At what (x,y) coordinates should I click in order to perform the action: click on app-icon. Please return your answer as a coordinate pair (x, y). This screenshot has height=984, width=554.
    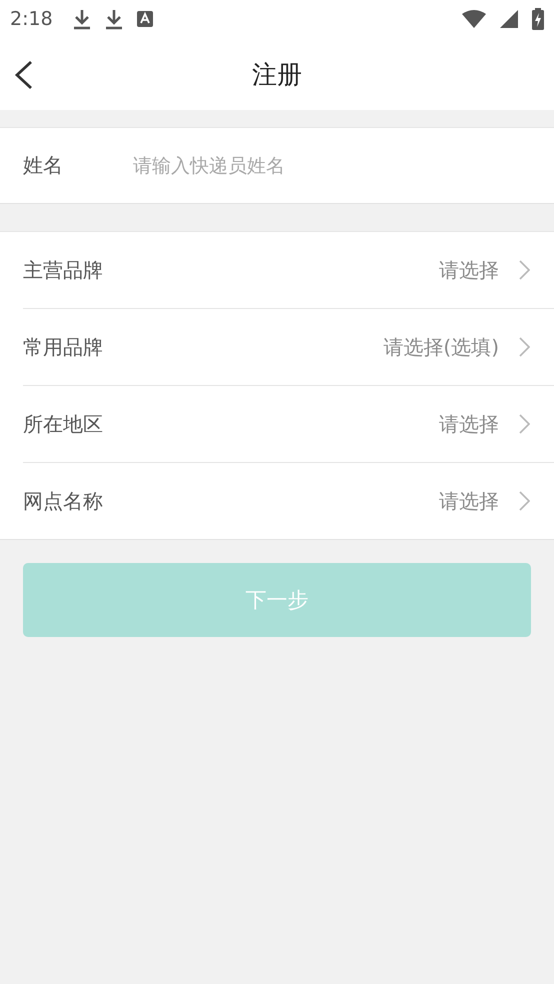
    Looking at the image, I should click on (144, 19).